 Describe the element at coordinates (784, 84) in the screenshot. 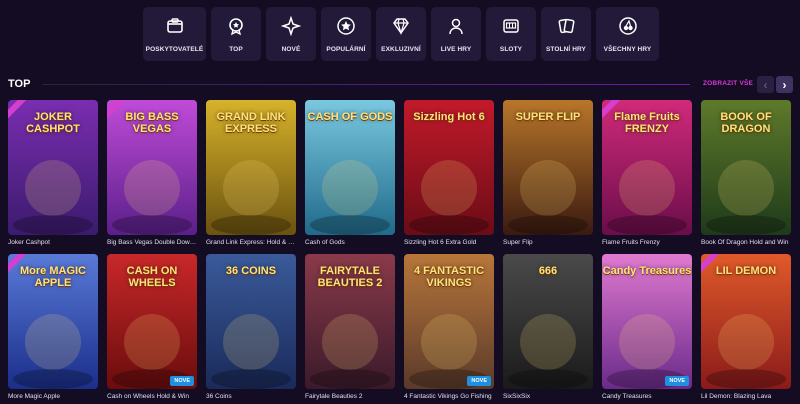

I see `carousel-next-button: ›` at that location.